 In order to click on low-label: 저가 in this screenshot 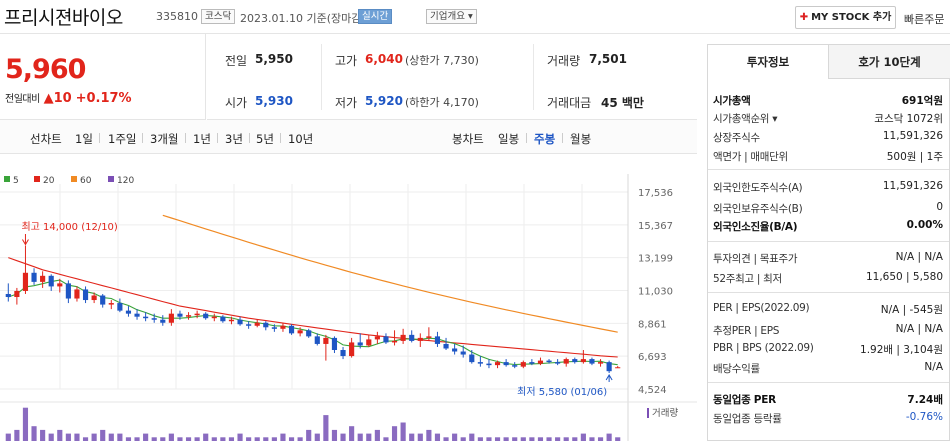, I will do `click(346, 103)`.